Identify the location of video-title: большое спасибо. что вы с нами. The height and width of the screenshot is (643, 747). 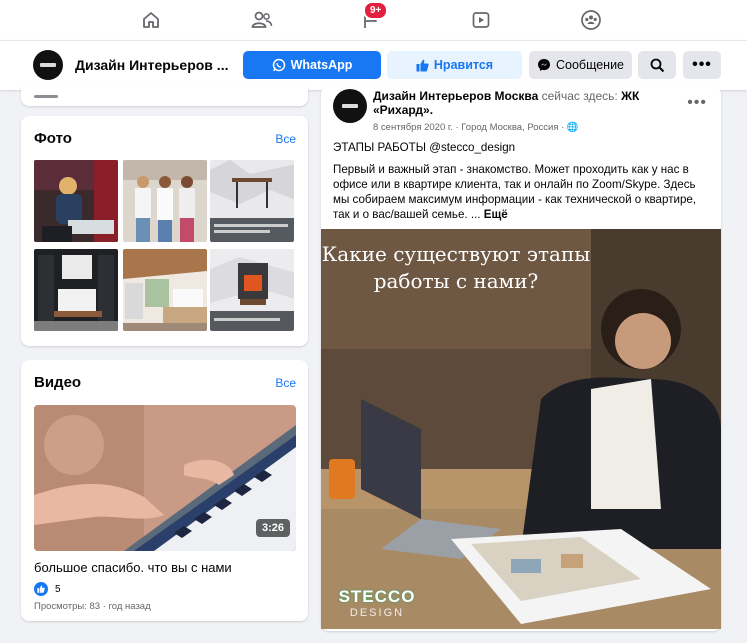
(133, 567).